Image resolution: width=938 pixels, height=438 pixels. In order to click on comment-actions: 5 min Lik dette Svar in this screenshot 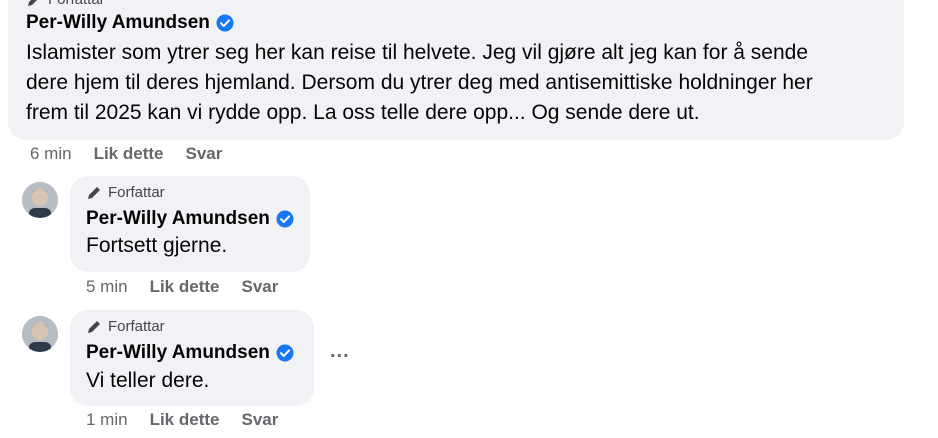, I will do `click(182, 287)`.